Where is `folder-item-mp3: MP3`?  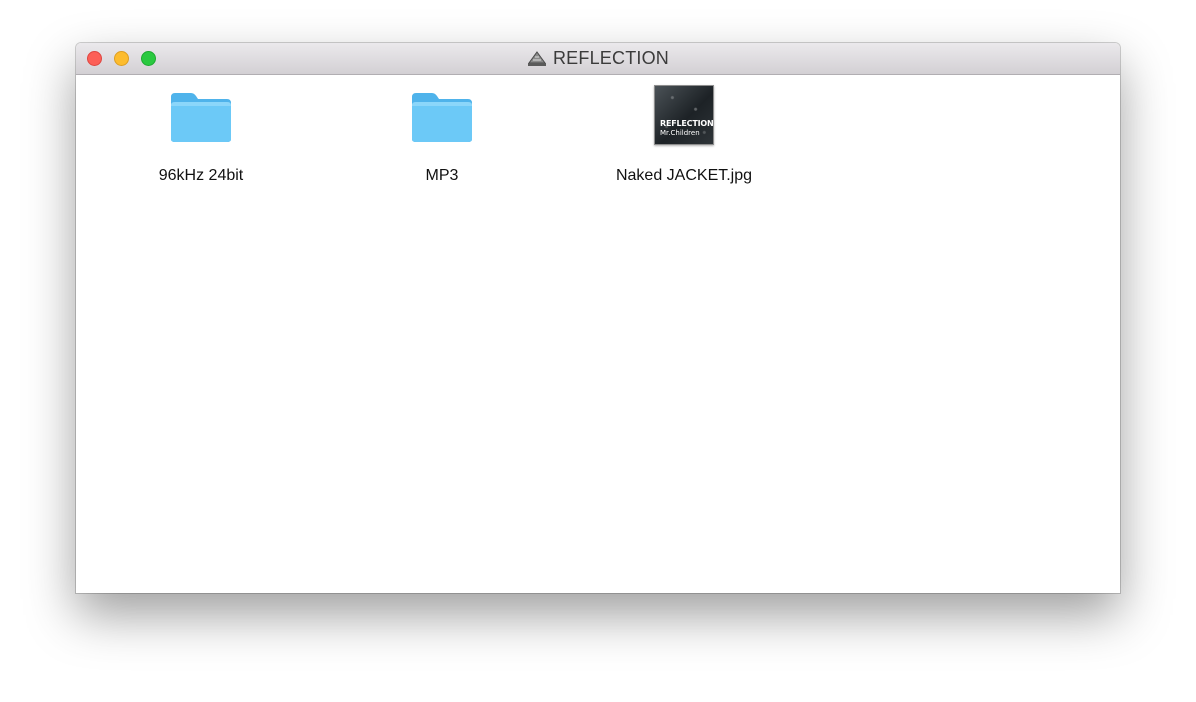
folder-item-mp3: MP3 is located at coordinates (442, 135).